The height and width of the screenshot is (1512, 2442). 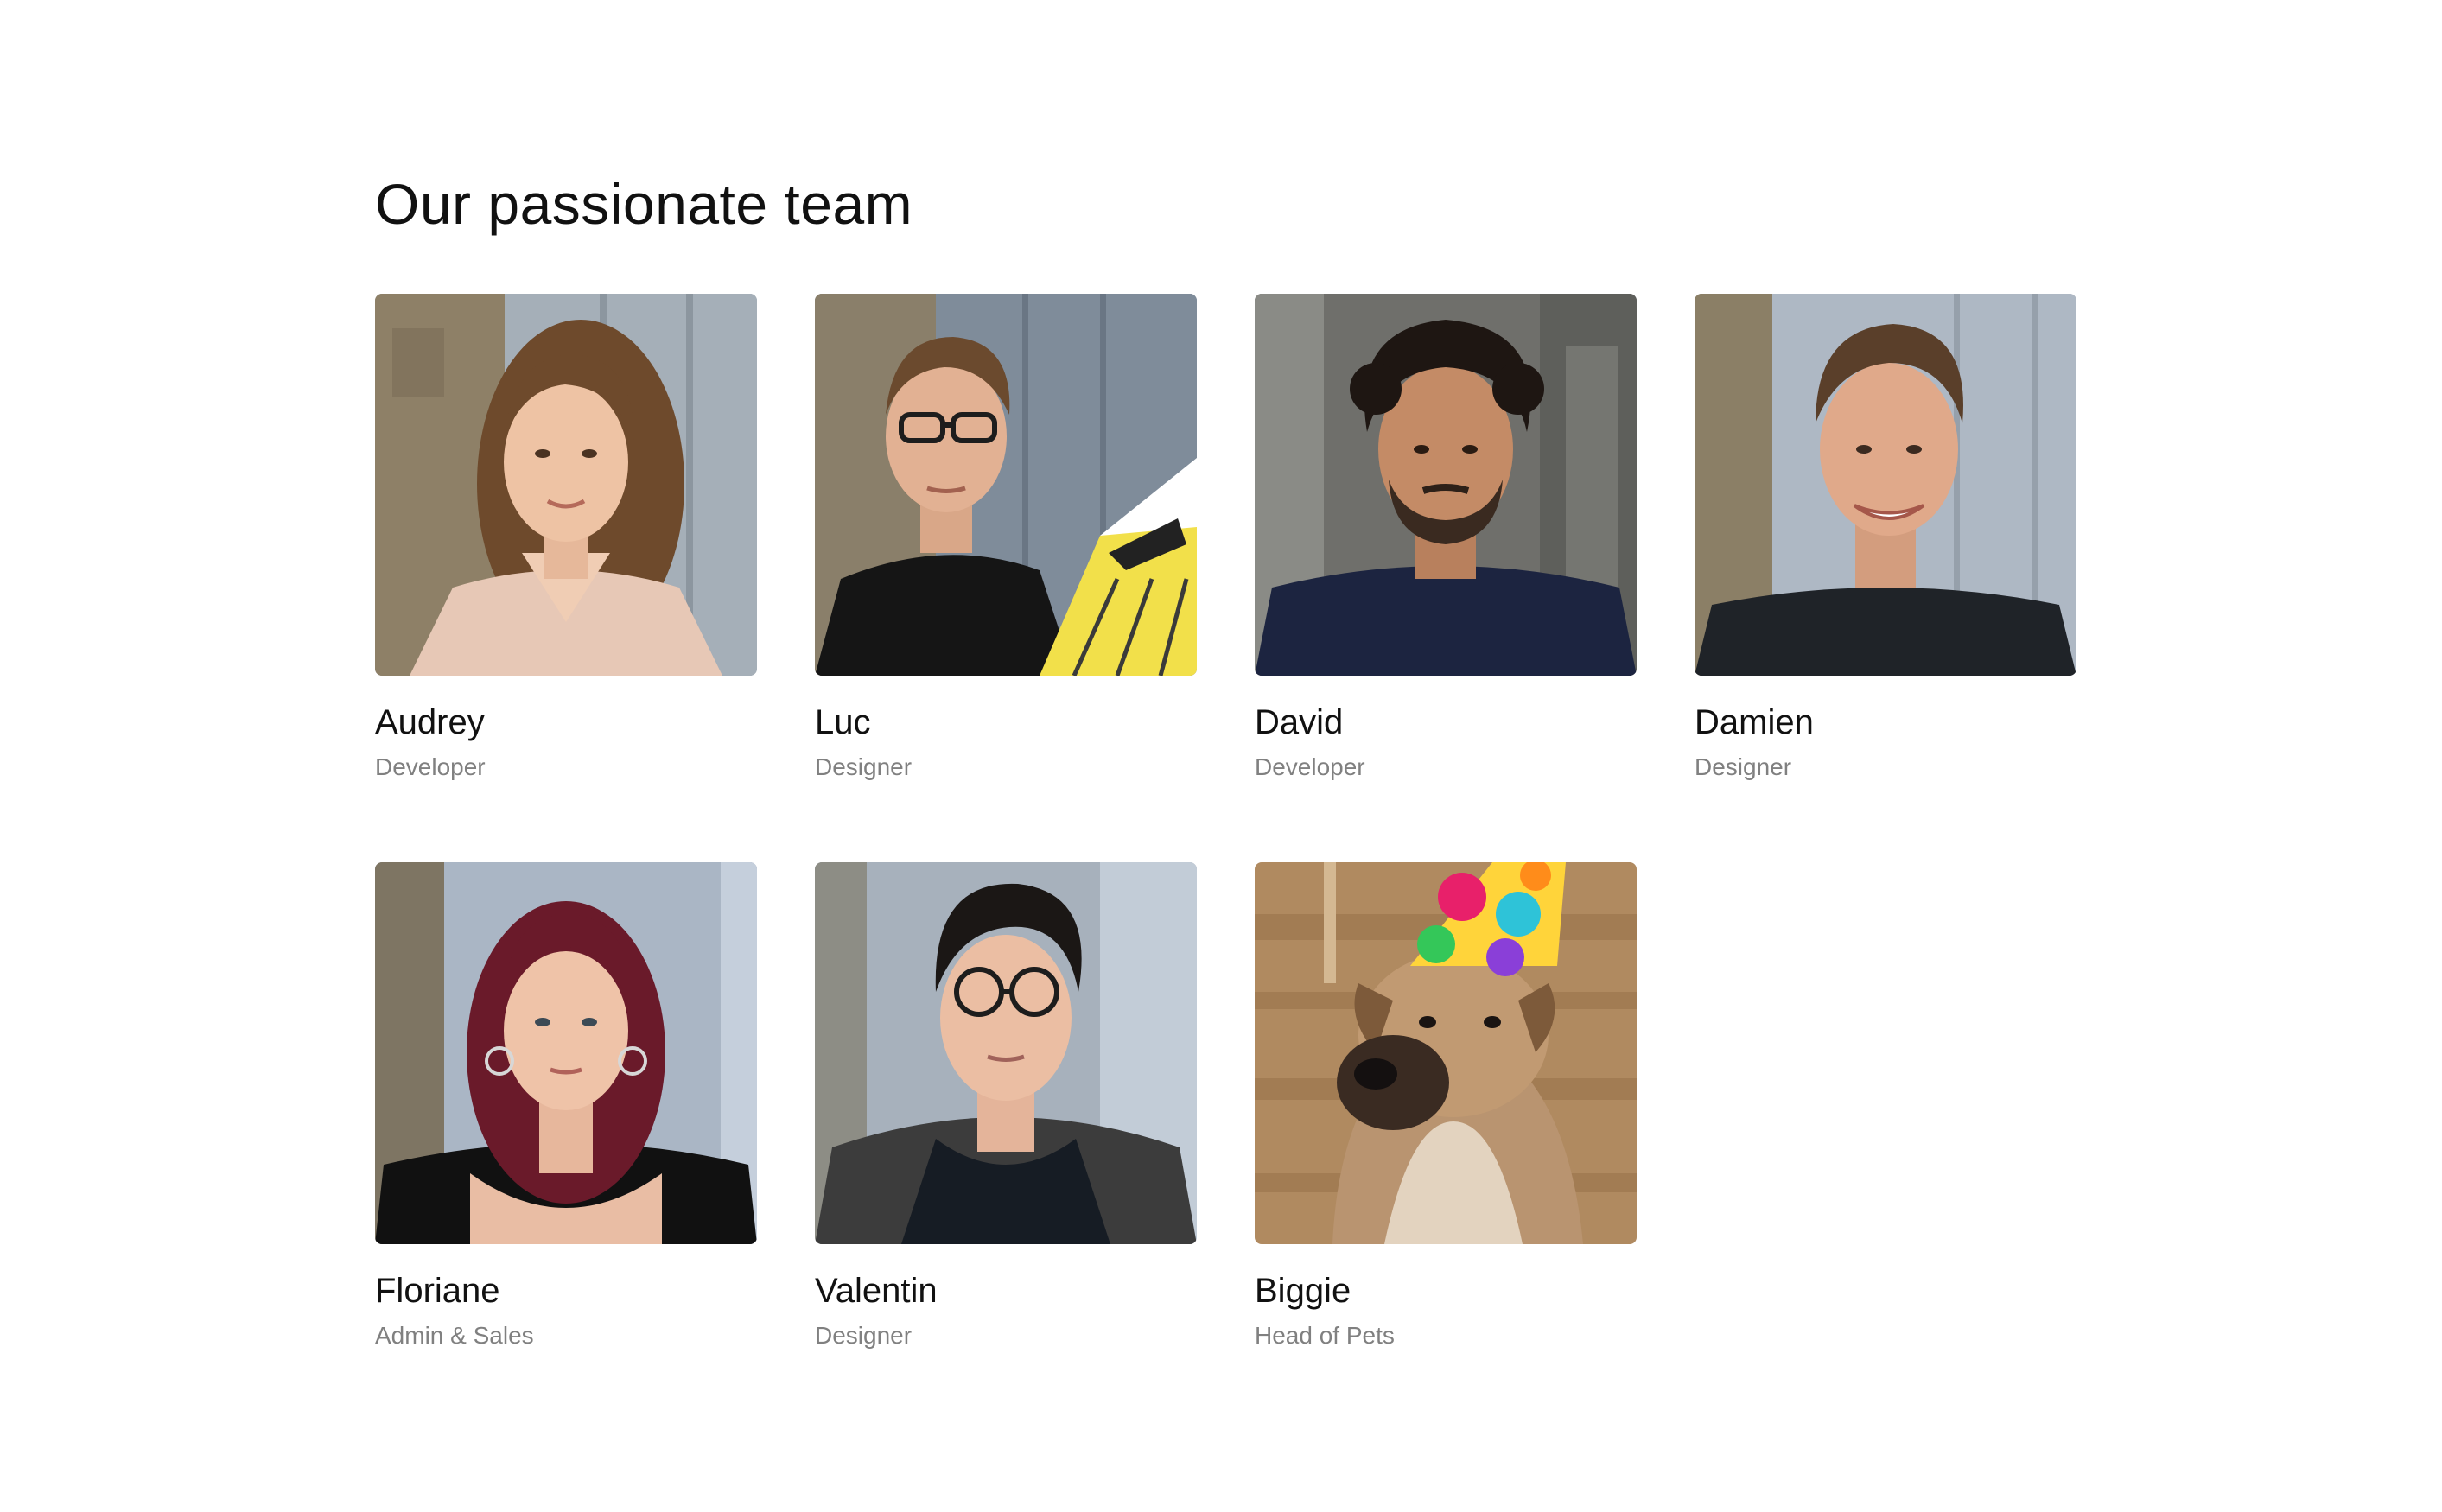 What do you see at coordinates (876, 1291) in the screenshot?
I see `team-member-name: Valentin` at bounding box center [876, 1291].